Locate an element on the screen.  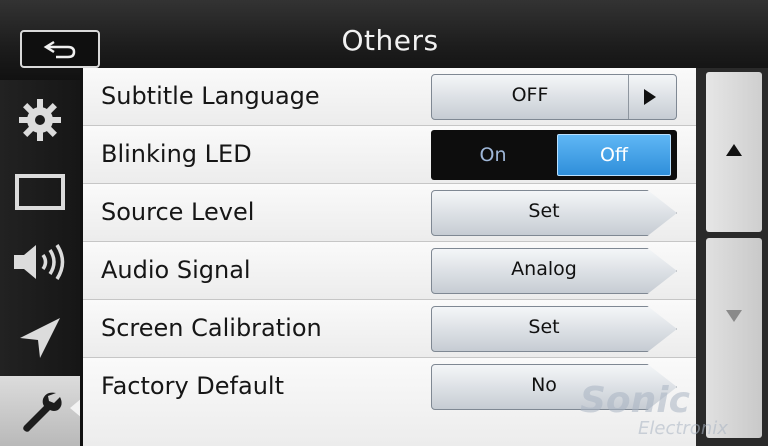
wrench-icon is located at coordinates (42, 412).